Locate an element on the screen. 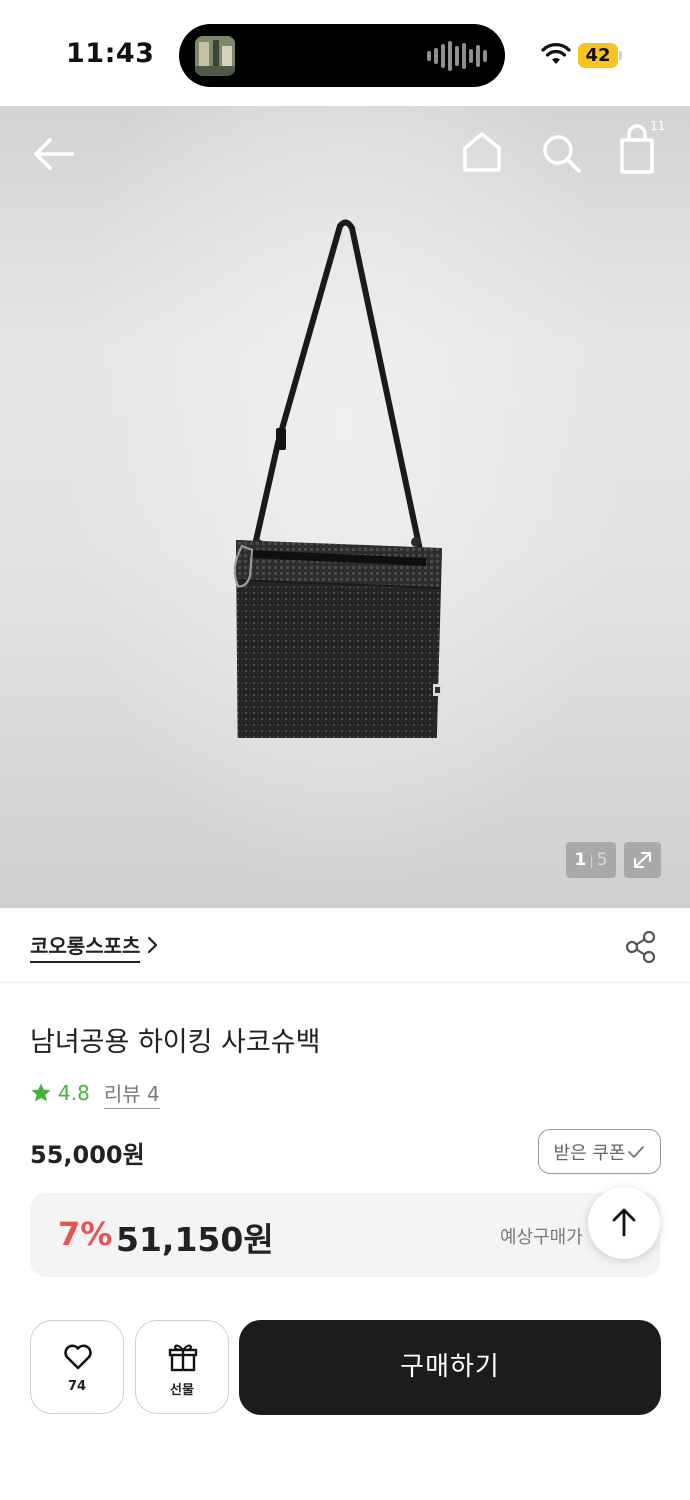  discount-price-box: 7% 51,150원 예상구매가 is located at coordinates (345, 1235).